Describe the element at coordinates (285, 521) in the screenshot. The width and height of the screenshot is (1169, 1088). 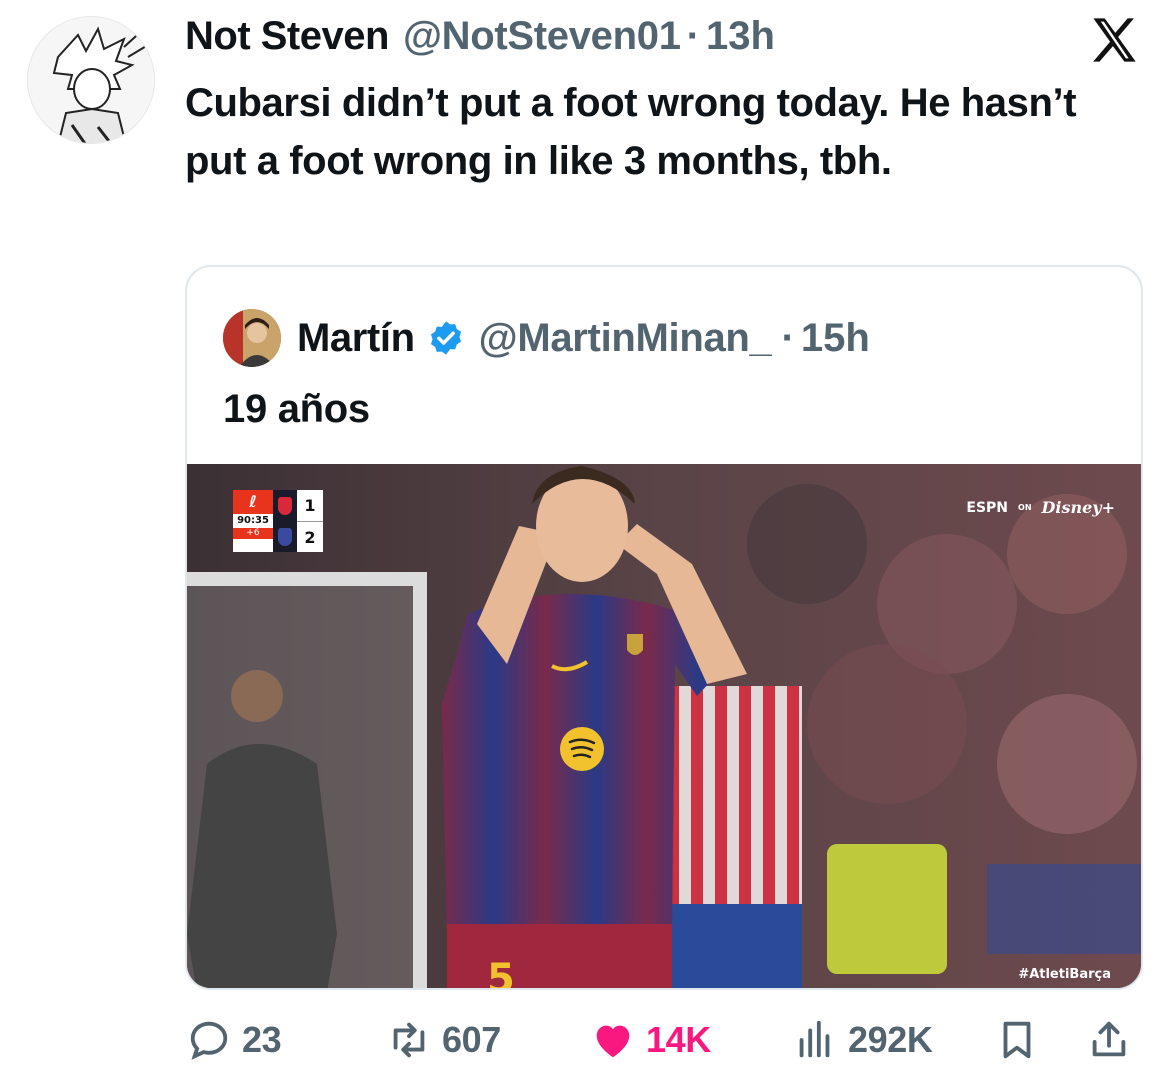
I see `team-crests` at that location.